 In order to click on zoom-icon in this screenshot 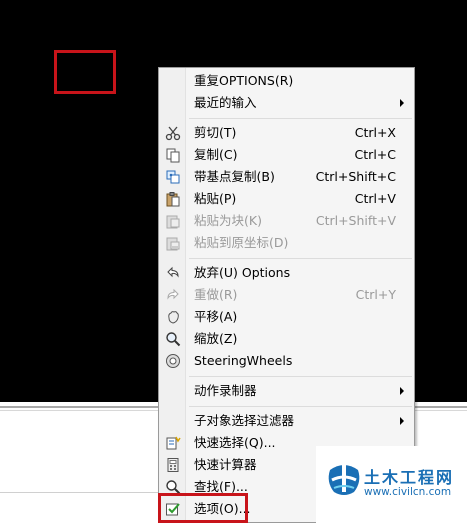, I will do `click(173, 339)`.